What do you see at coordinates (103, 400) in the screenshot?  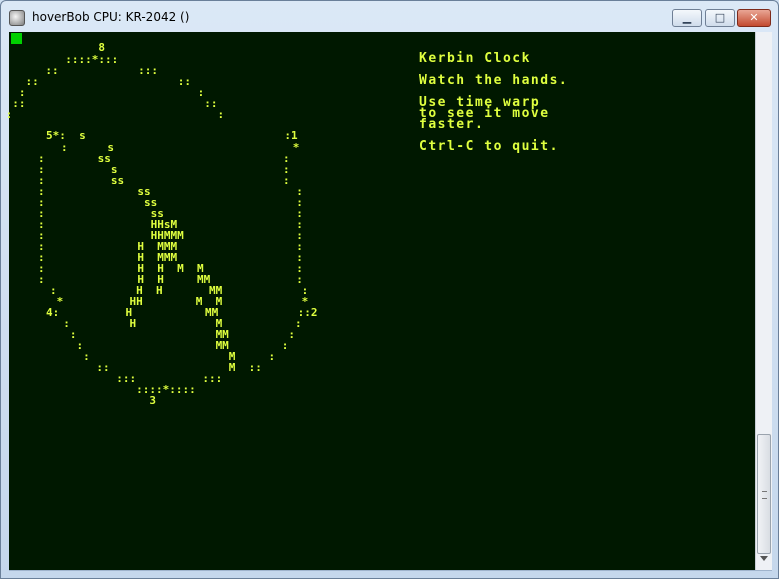 I see `clock-row: 3` at bounding box center [103, 400].